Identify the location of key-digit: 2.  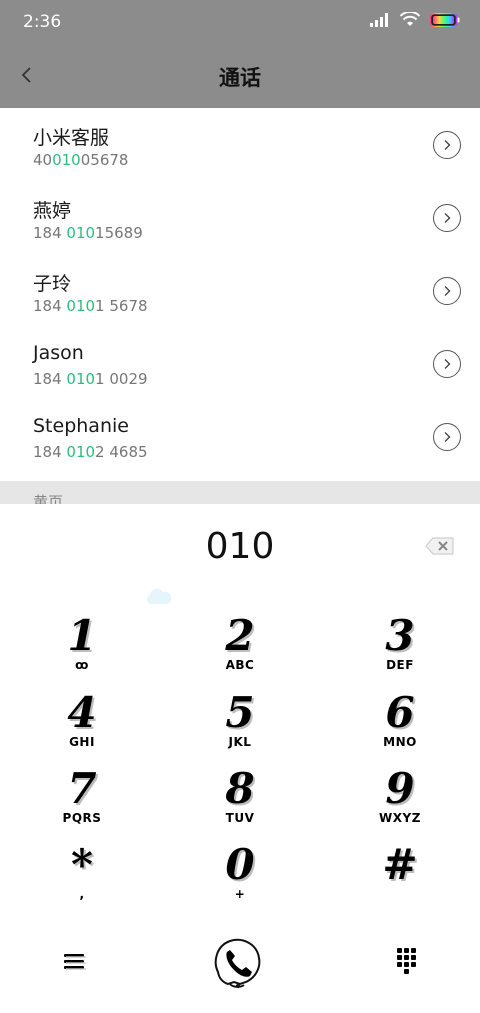
(240, 635).